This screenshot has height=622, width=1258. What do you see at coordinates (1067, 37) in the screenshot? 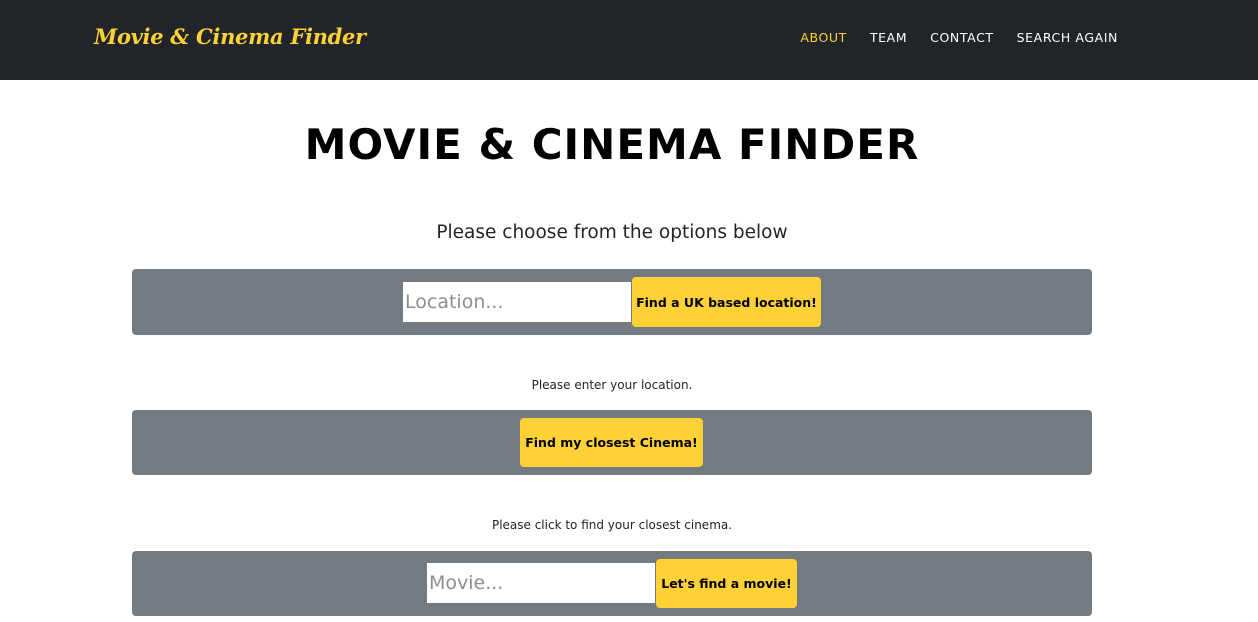
I see `nav-link-search-again: SEARCH AGAIN` at bounding box center [1067, 37].